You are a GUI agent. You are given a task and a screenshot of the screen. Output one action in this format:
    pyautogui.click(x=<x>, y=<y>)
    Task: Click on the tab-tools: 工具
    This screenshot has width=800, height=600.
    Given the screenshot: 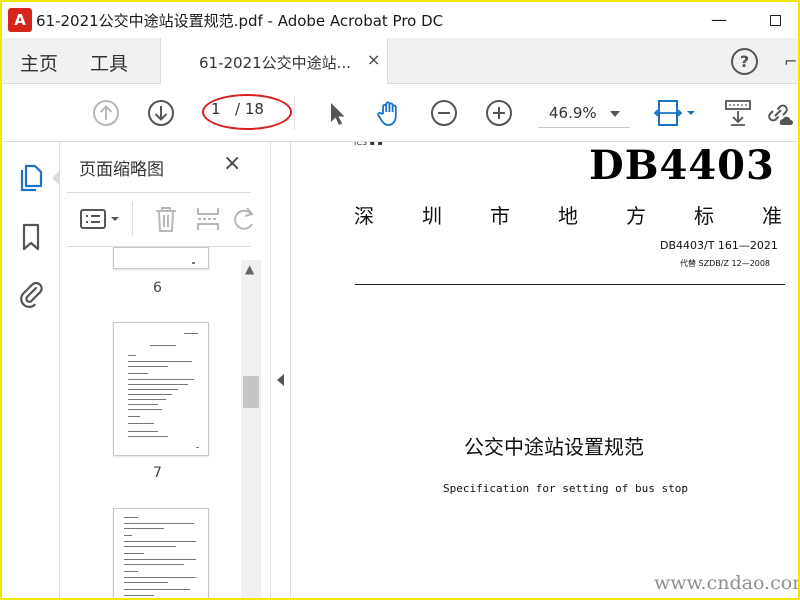 What is the action you would take?
    pyautogui.click(x=109, y=62)
    